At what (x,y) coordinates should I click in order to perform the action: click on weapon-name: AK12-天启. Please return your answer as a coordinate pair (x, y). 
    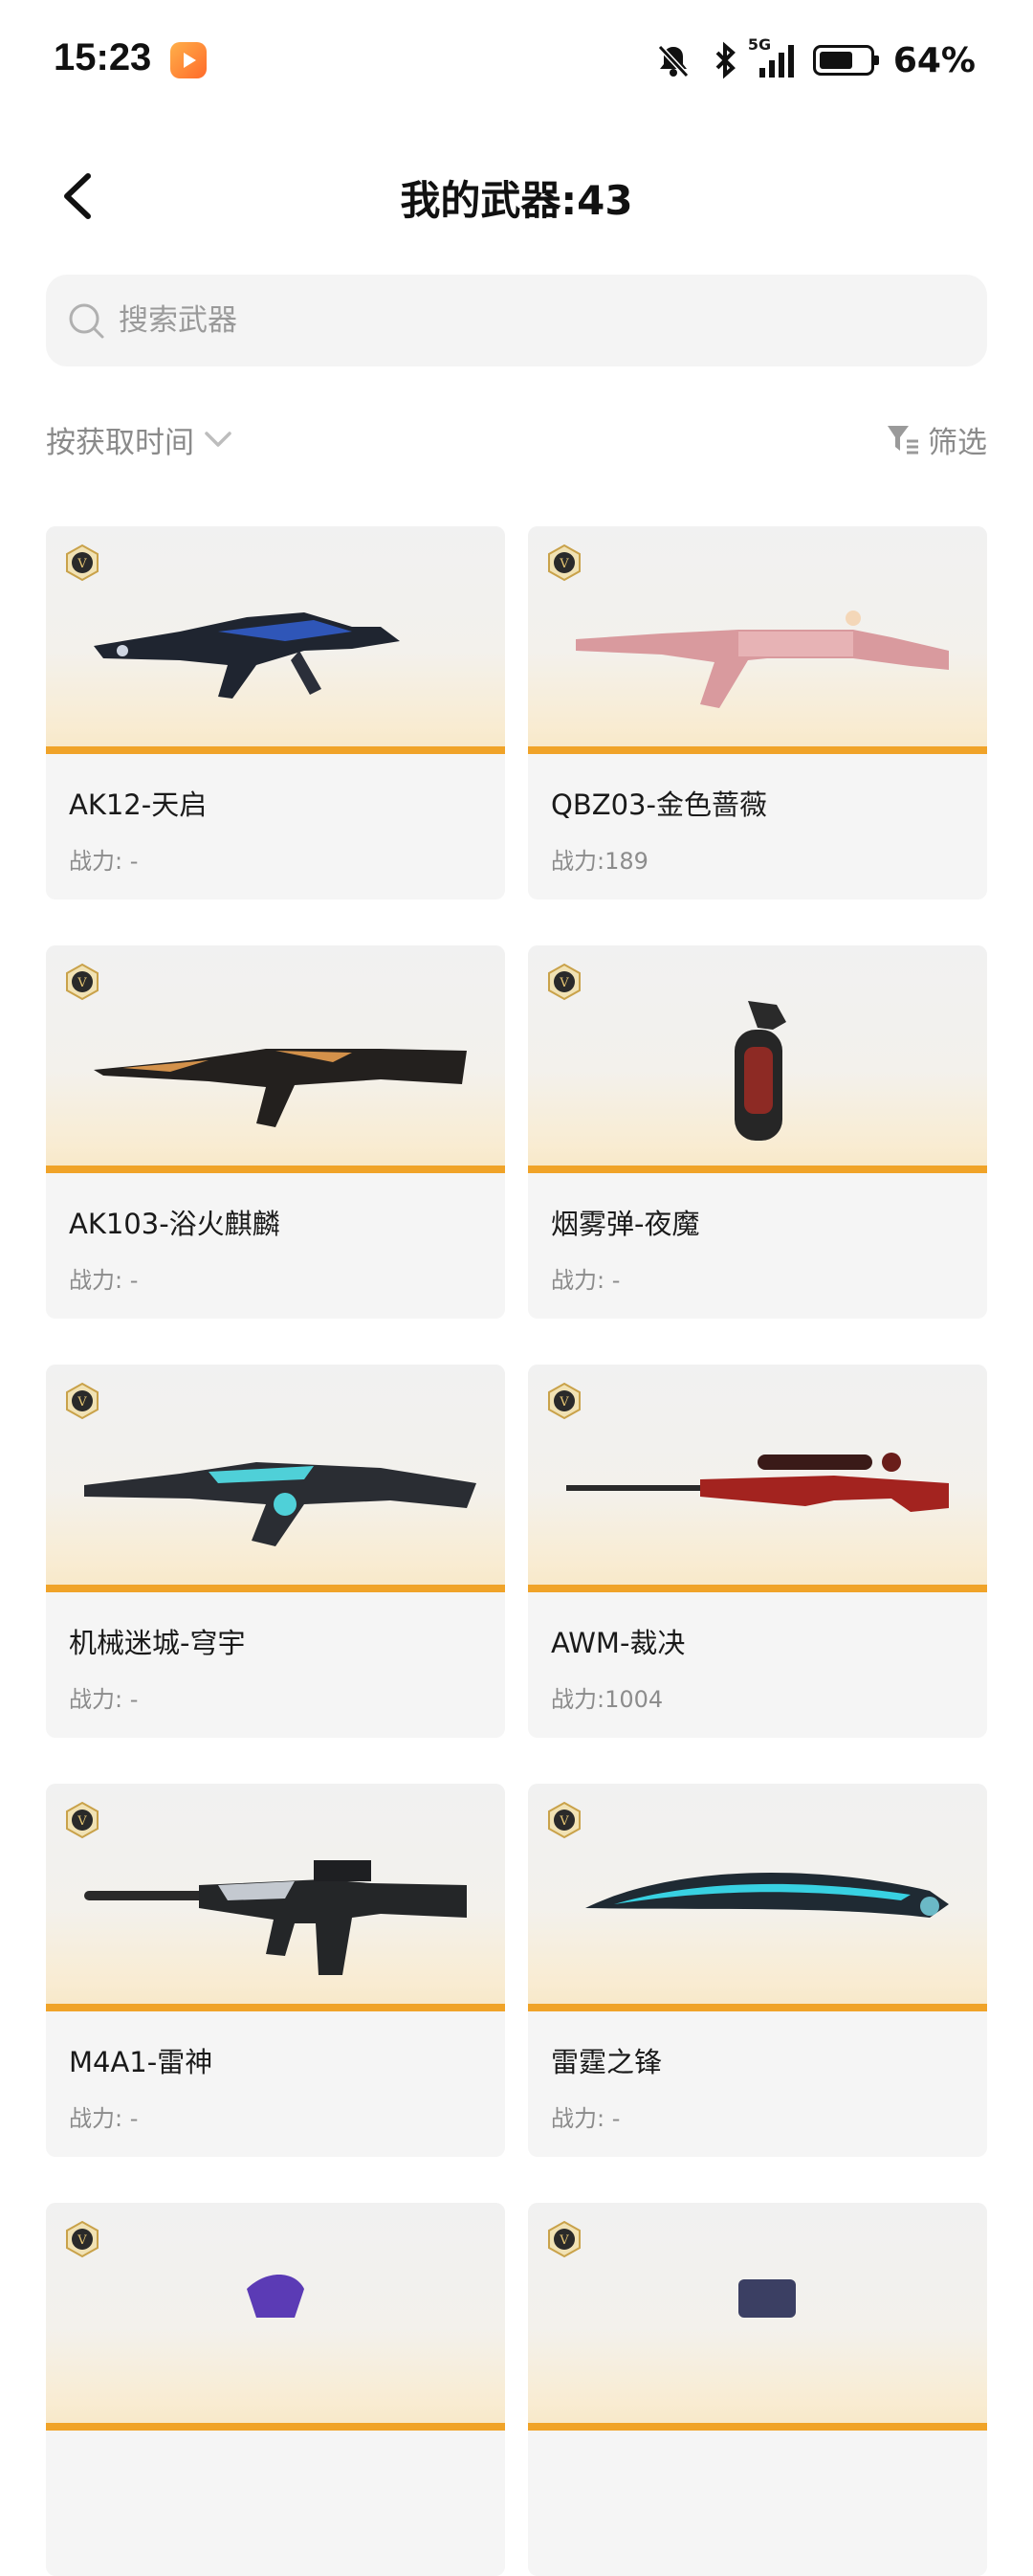
    Looking at the image, I should click on (138, 804).